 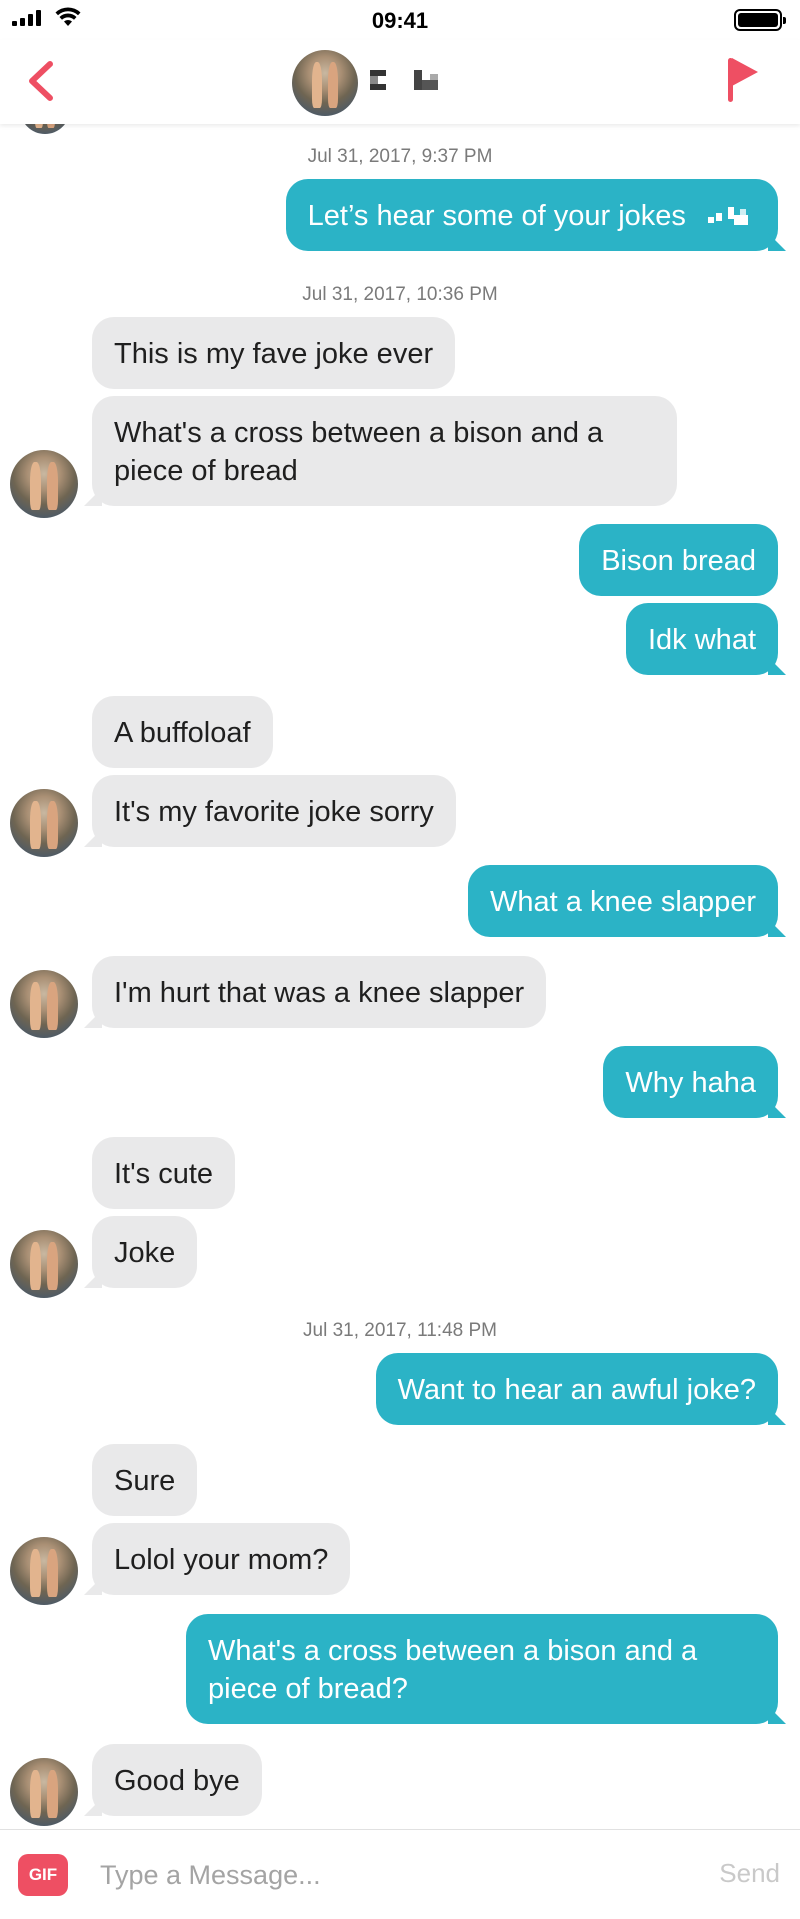 I want to click on outgoing-message: Idk what, so click(x=702, y=639).